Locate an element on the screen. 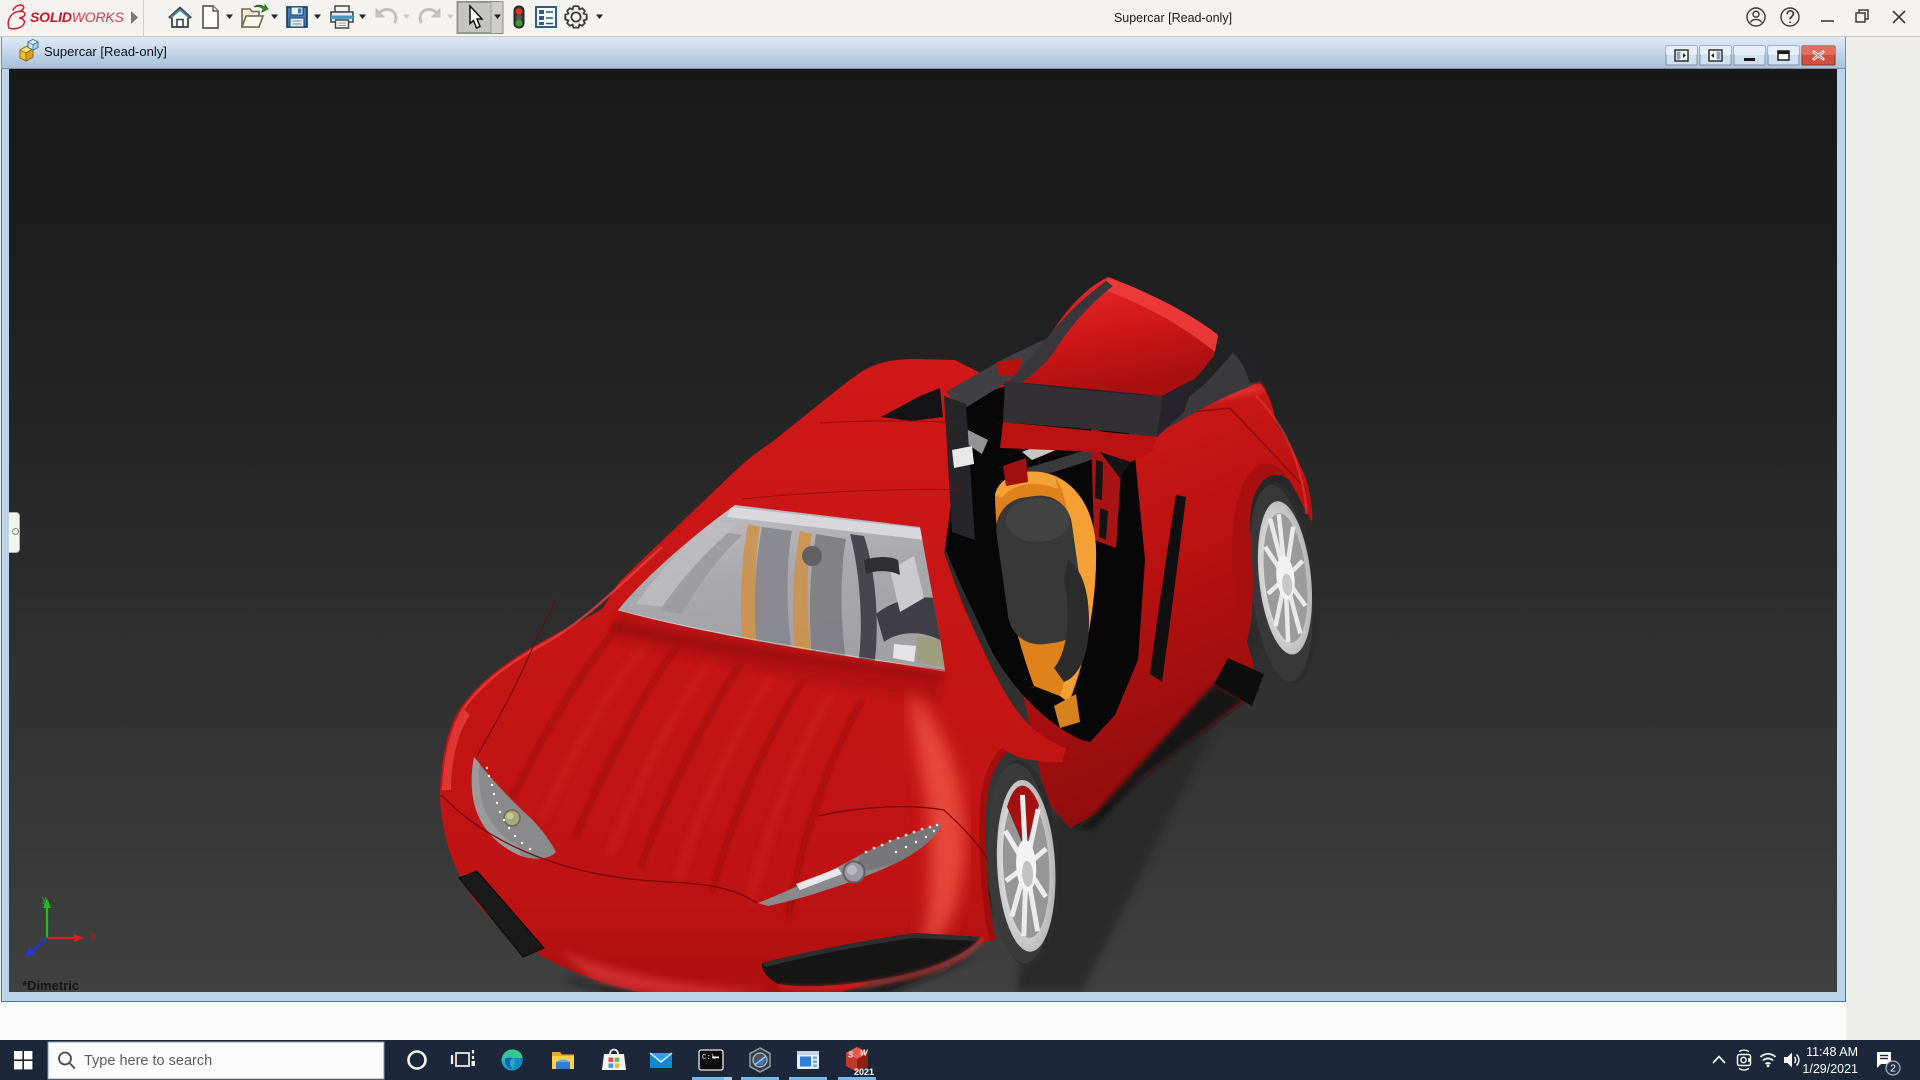  svg-text: Type here to search is located at coordinates (148, 1061).